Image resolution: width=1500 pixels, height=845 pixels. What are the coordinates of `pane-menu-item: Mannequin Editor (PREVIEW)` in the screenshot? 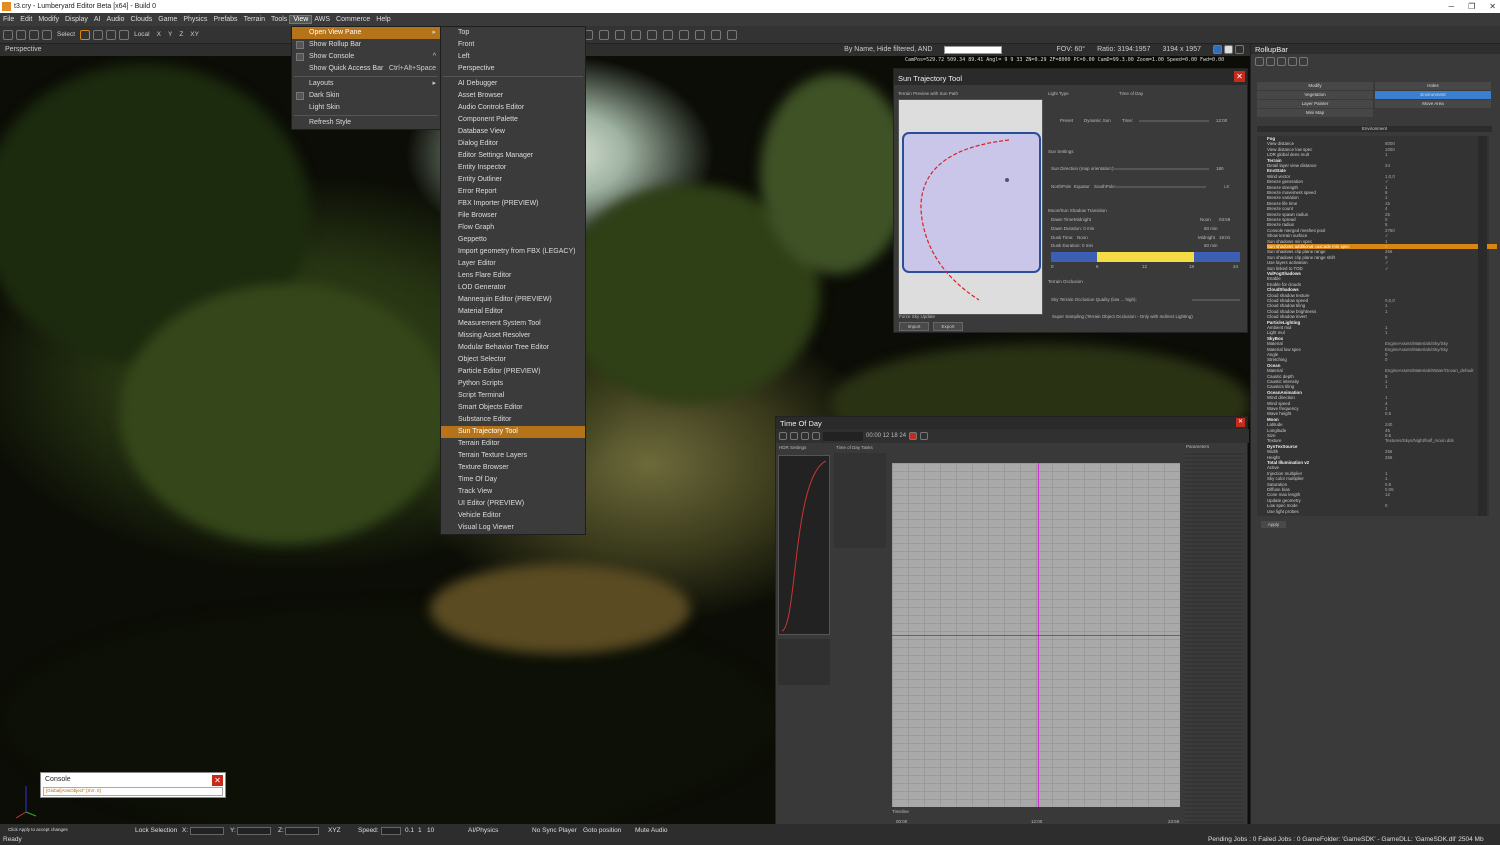 It's located at (513, 300).